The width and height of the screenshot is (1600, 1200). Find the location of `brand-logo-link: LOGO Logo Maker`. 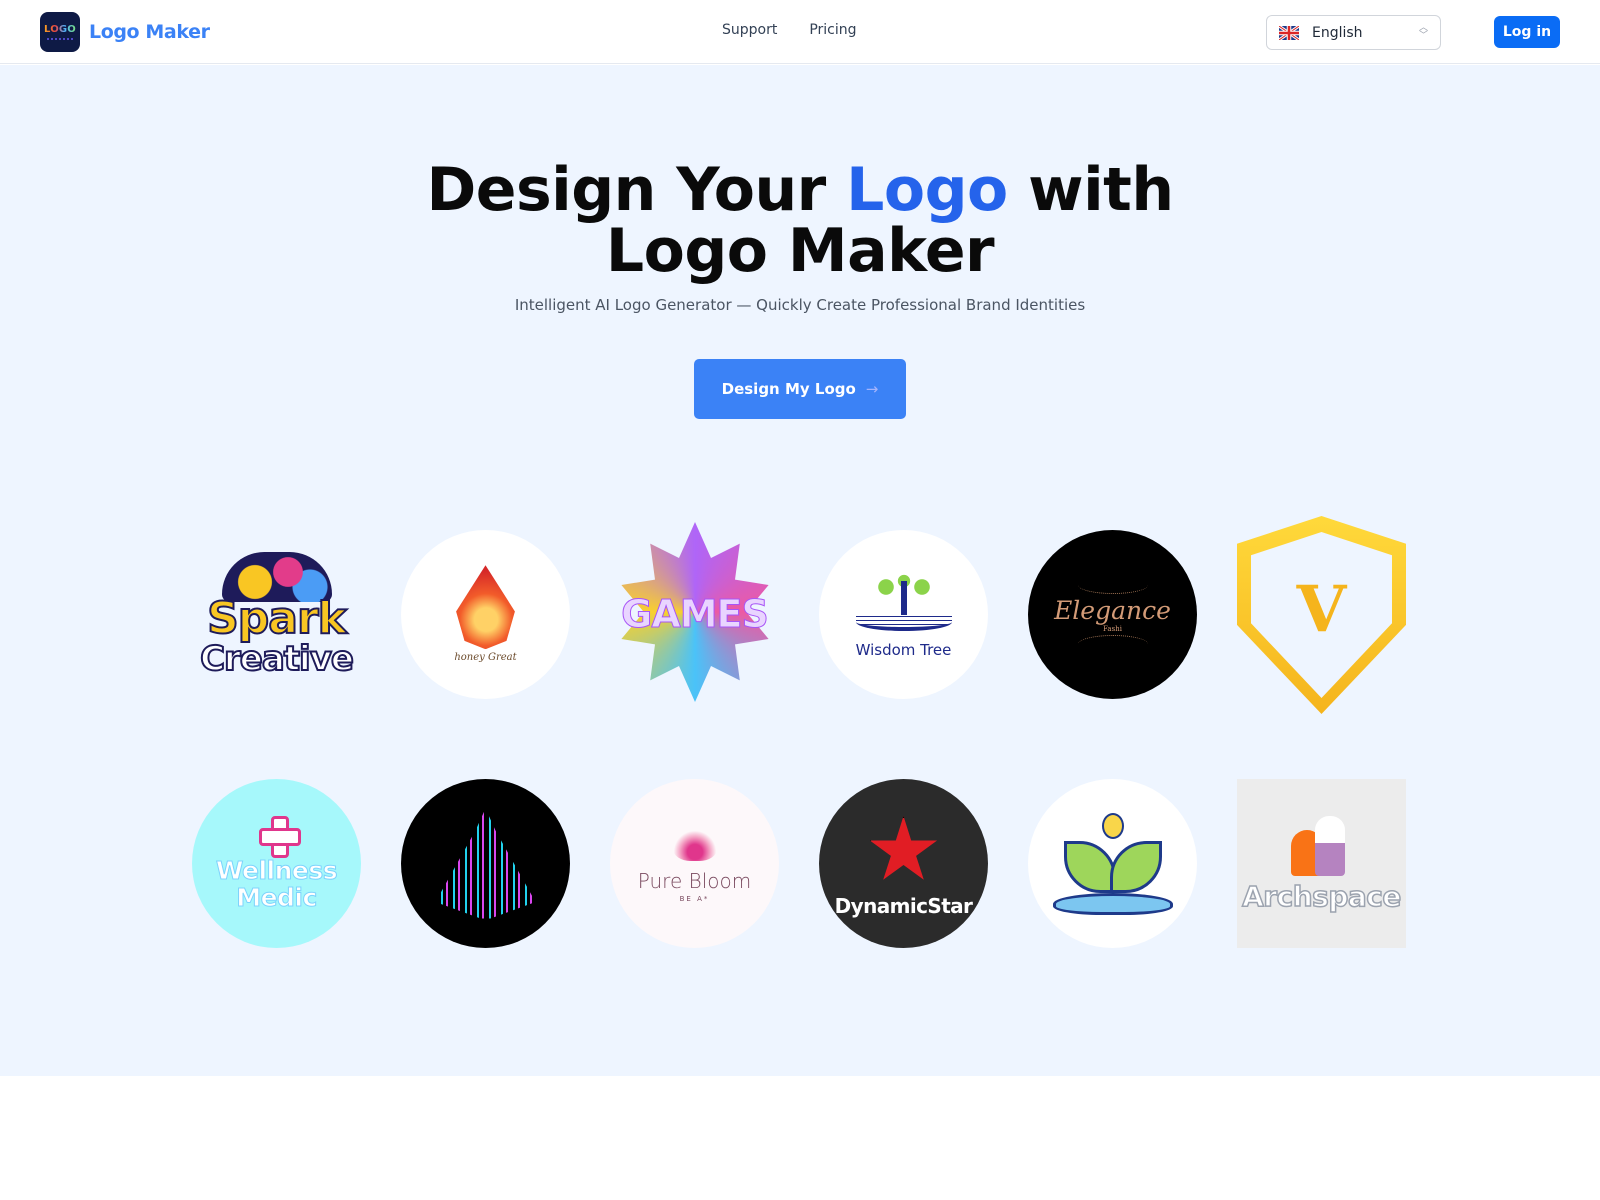

brand-logo-link: LOGO Logo Maker is located at coordinates (125, 32).